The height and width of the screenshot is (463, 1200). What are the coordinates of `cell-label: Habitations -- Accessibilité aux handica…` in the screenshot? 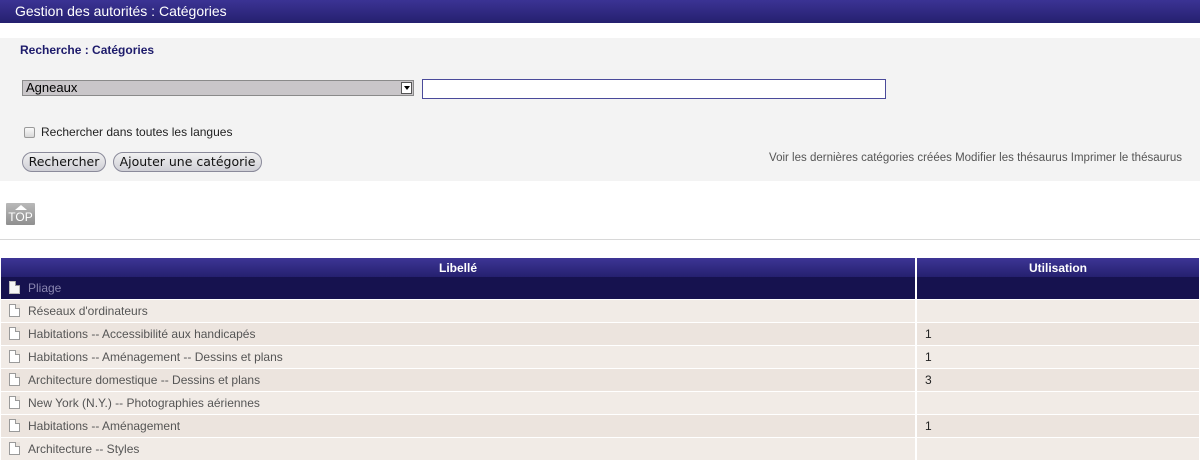 It's located at (459, 334).